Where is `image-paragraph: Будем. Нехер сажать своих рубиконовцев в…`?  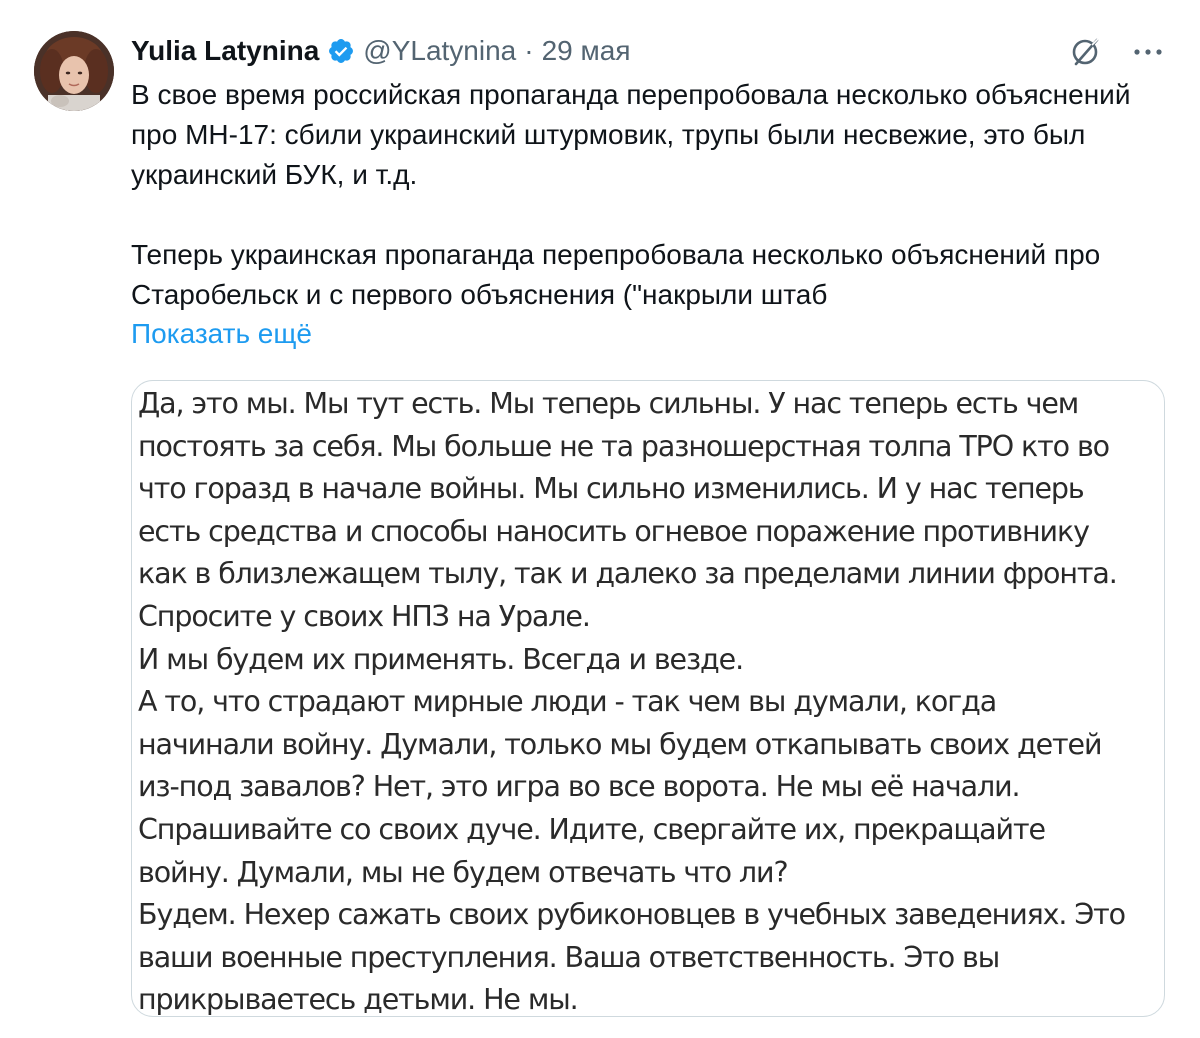
image-paragraph: Будем. Нехер сажать своих рубиконовцев в… is located at coordinates (632, 957).